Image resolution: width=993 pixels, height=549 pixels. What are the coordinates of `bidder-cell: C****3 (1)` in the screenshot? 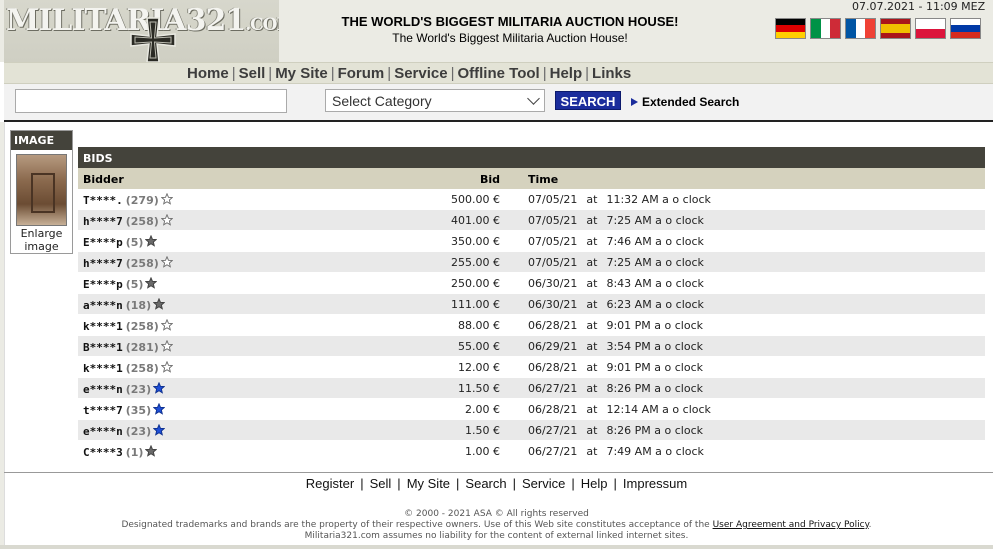 It's located at (120, 452).